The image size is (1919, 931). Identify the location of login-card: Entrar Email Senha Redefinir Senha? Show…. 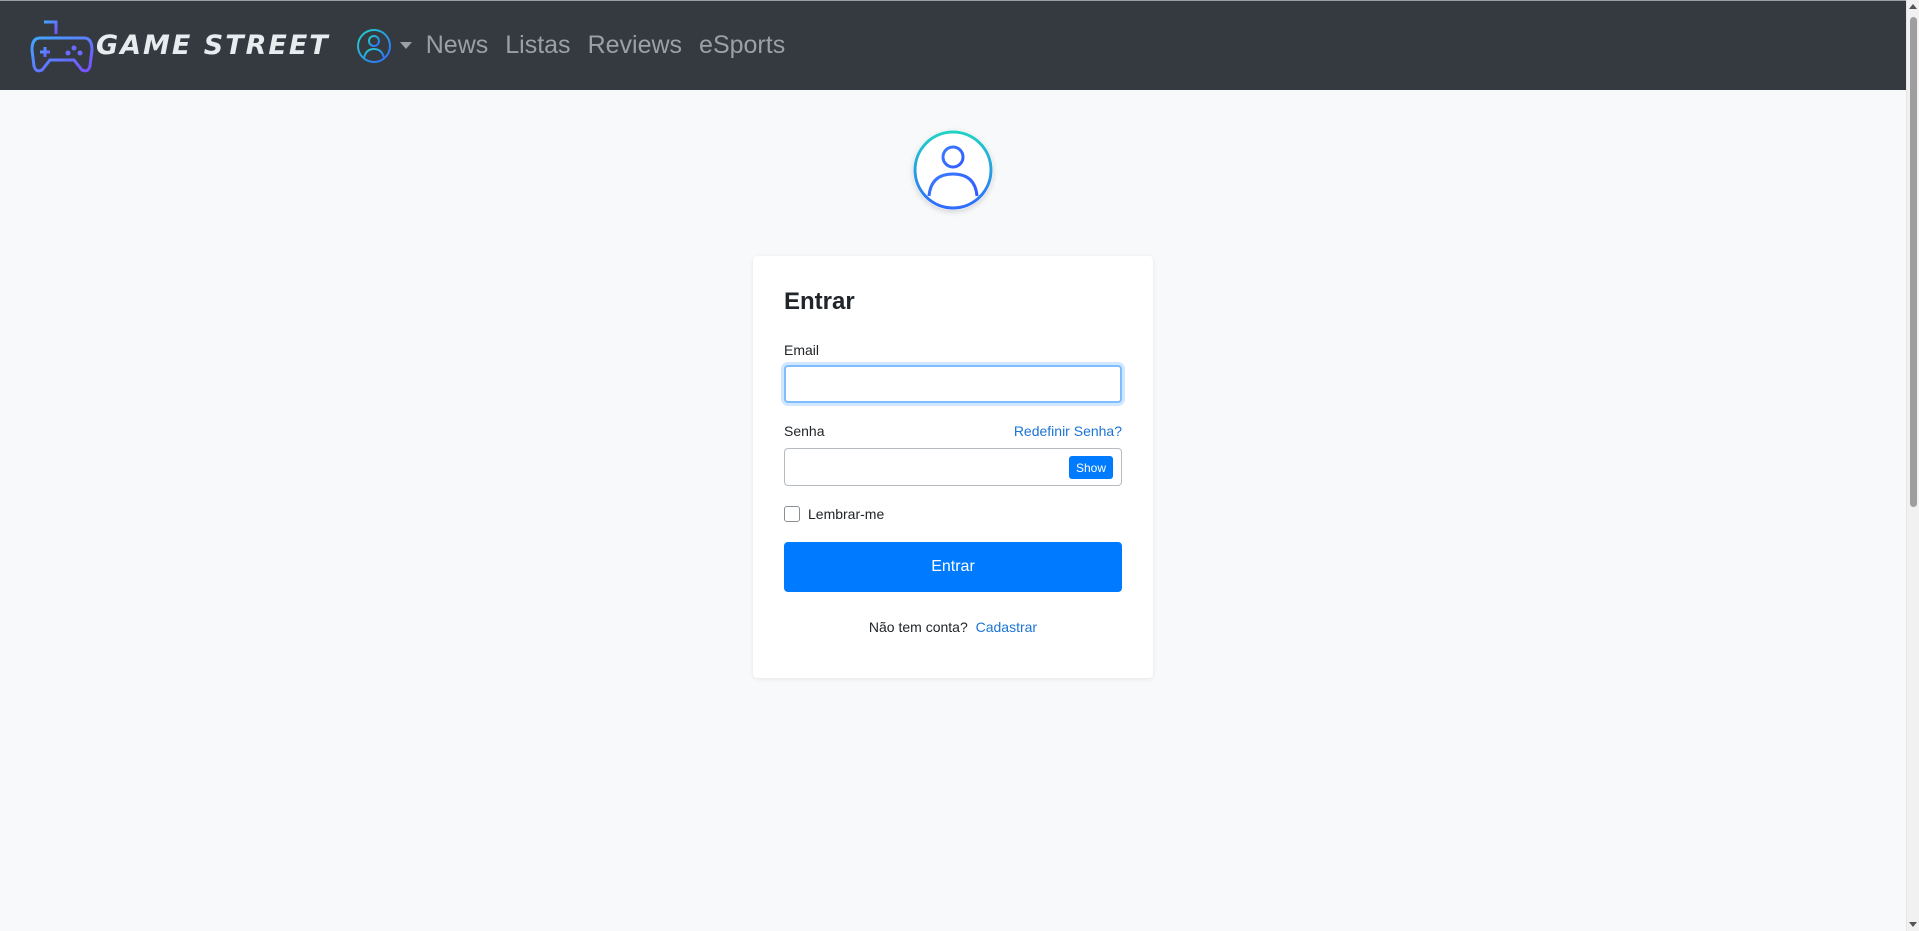
(953, 467).